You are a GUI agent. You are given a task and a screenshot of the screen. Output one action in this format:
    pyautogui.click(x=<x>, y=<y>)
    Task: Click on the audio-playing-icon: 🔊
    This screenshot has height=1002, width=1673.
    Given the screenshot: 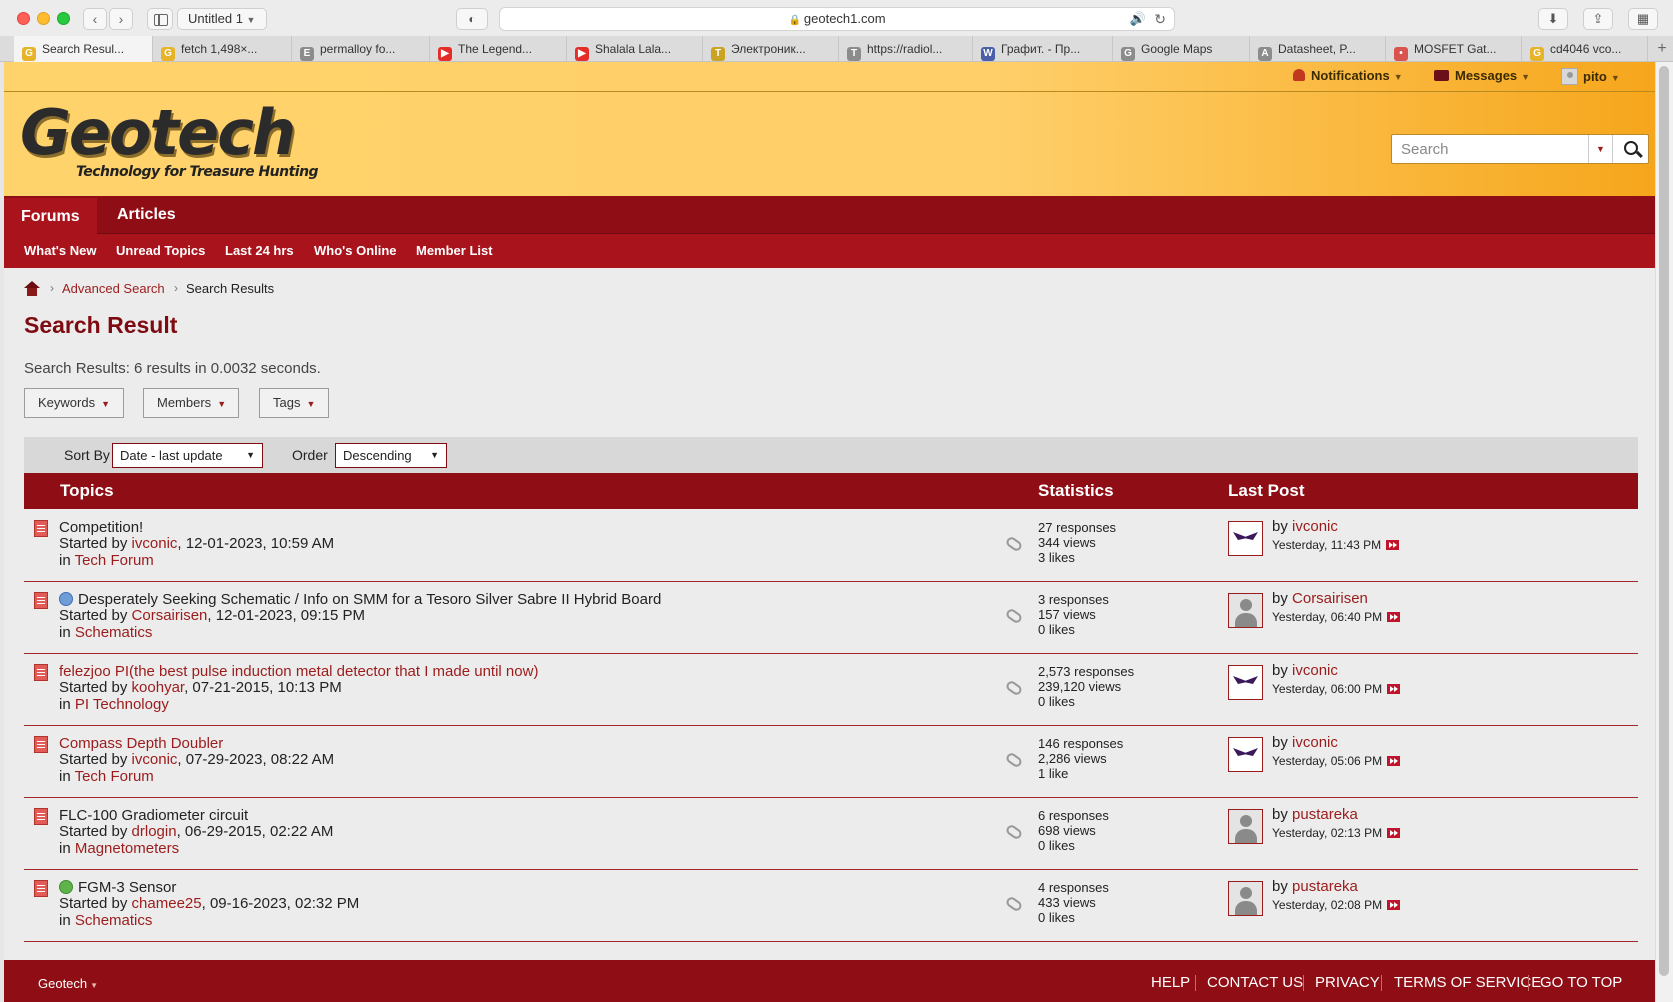 What is the action you would take?
    pyautogui.click(x=1138, y=19)
    